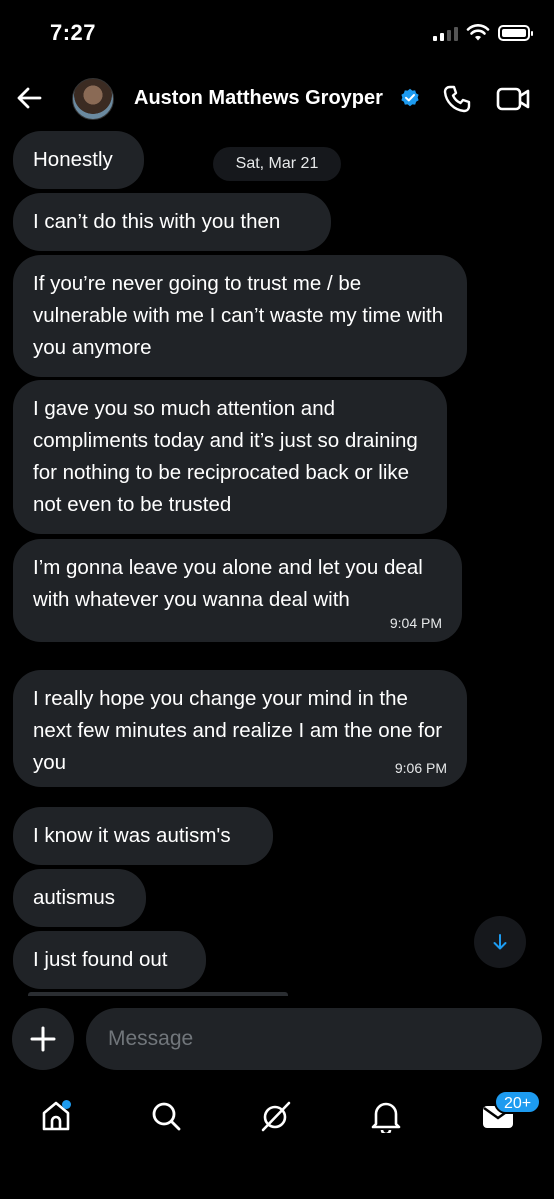 The image size is (554, 1199). What do you see at coordinates (515, 33) in the screenshot?
I see `battery-icon` at bounding box center [515, 33].